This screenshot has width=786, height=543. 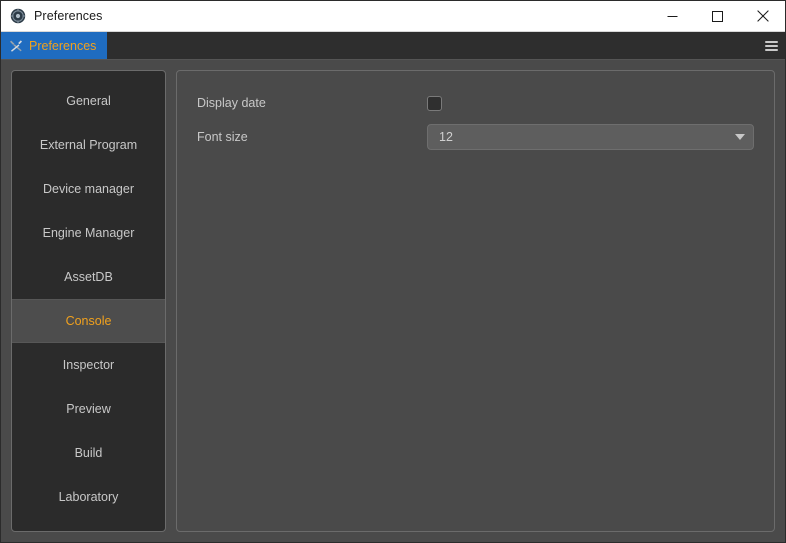 What do you see at coordinates (88, 497) in the screenshot?
I see `sidebar-item-laboratory: Laboratory` at bounding box center [88, 497].